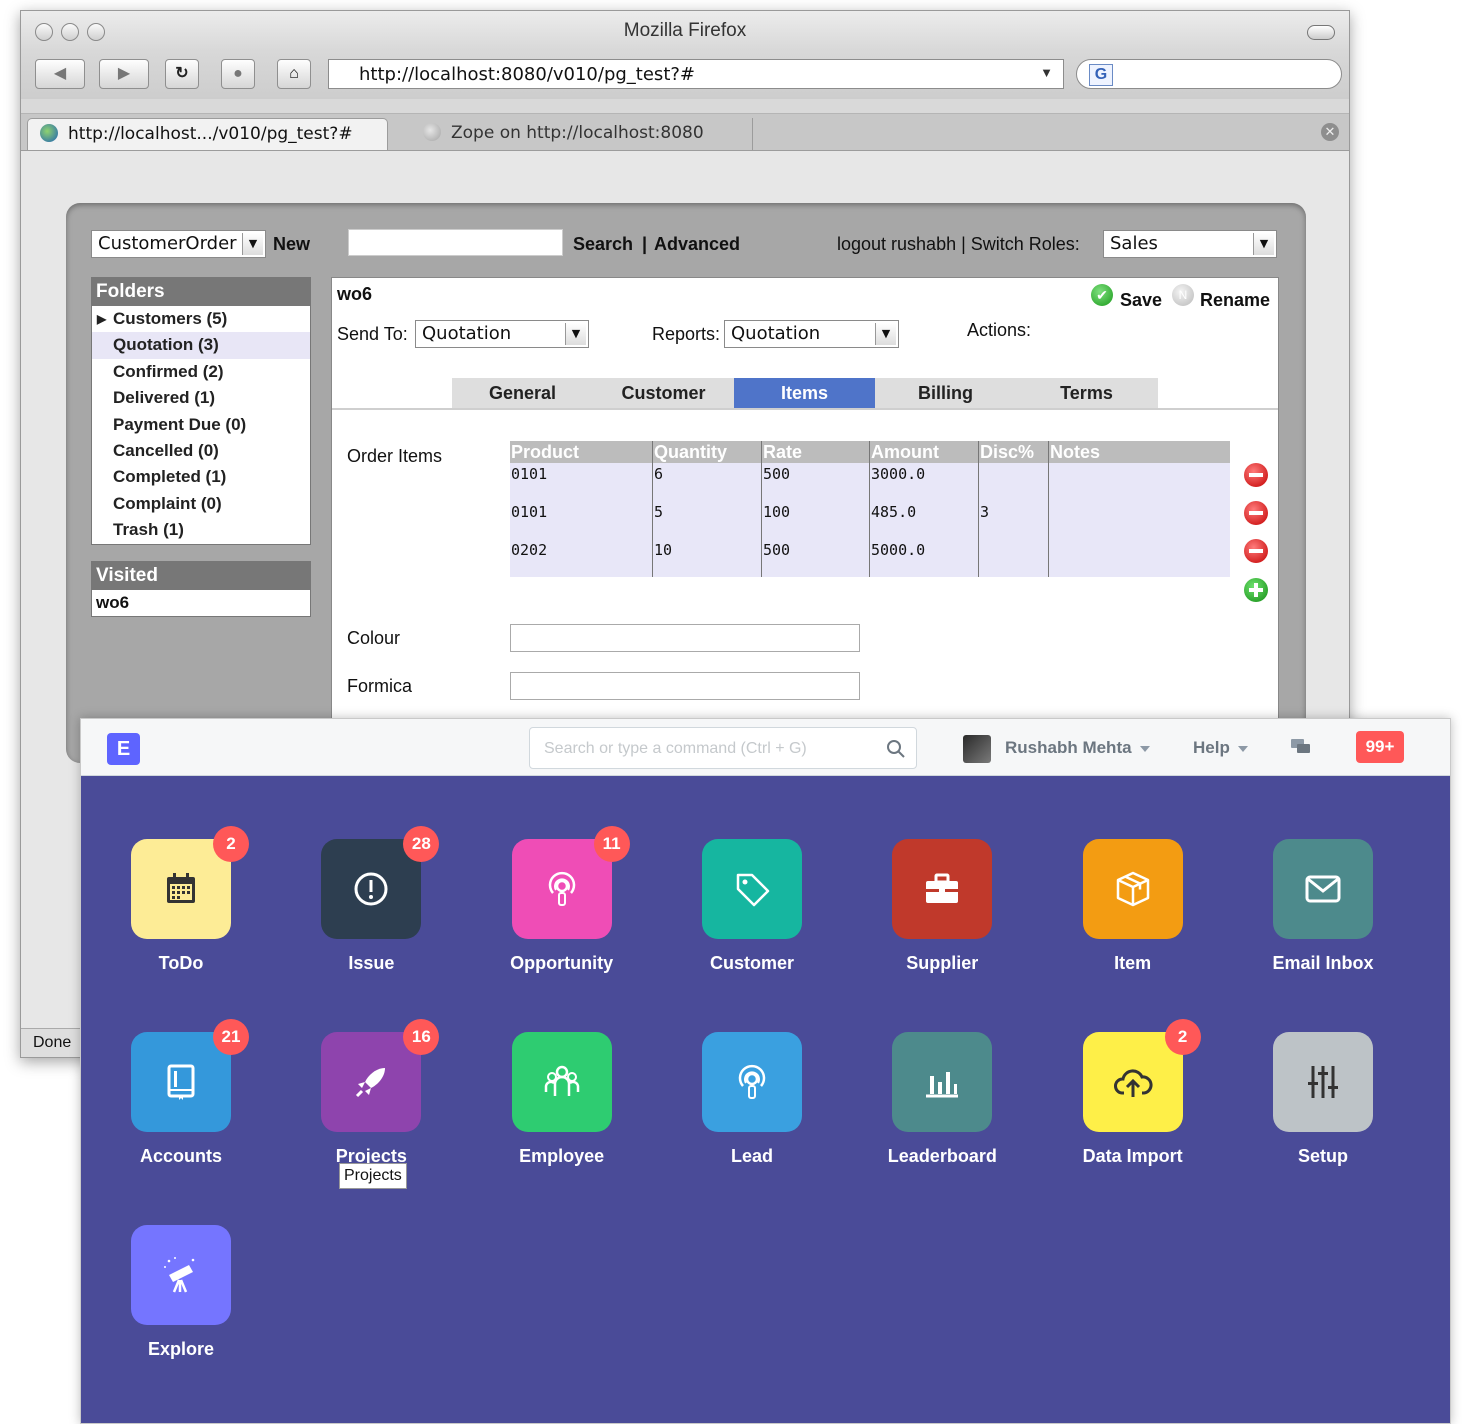 This screenshot has width=1462, height=1424. Describe the element at coordinates (697, 244) in the screenshot. I see `advanced-link: Advanced` at that location.